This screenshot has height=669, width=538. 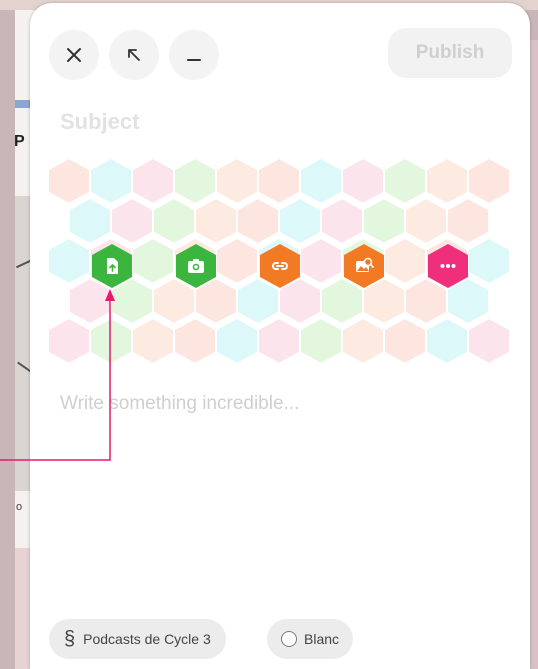 I want to click on file-upload-button, so click(x=112, y=266).